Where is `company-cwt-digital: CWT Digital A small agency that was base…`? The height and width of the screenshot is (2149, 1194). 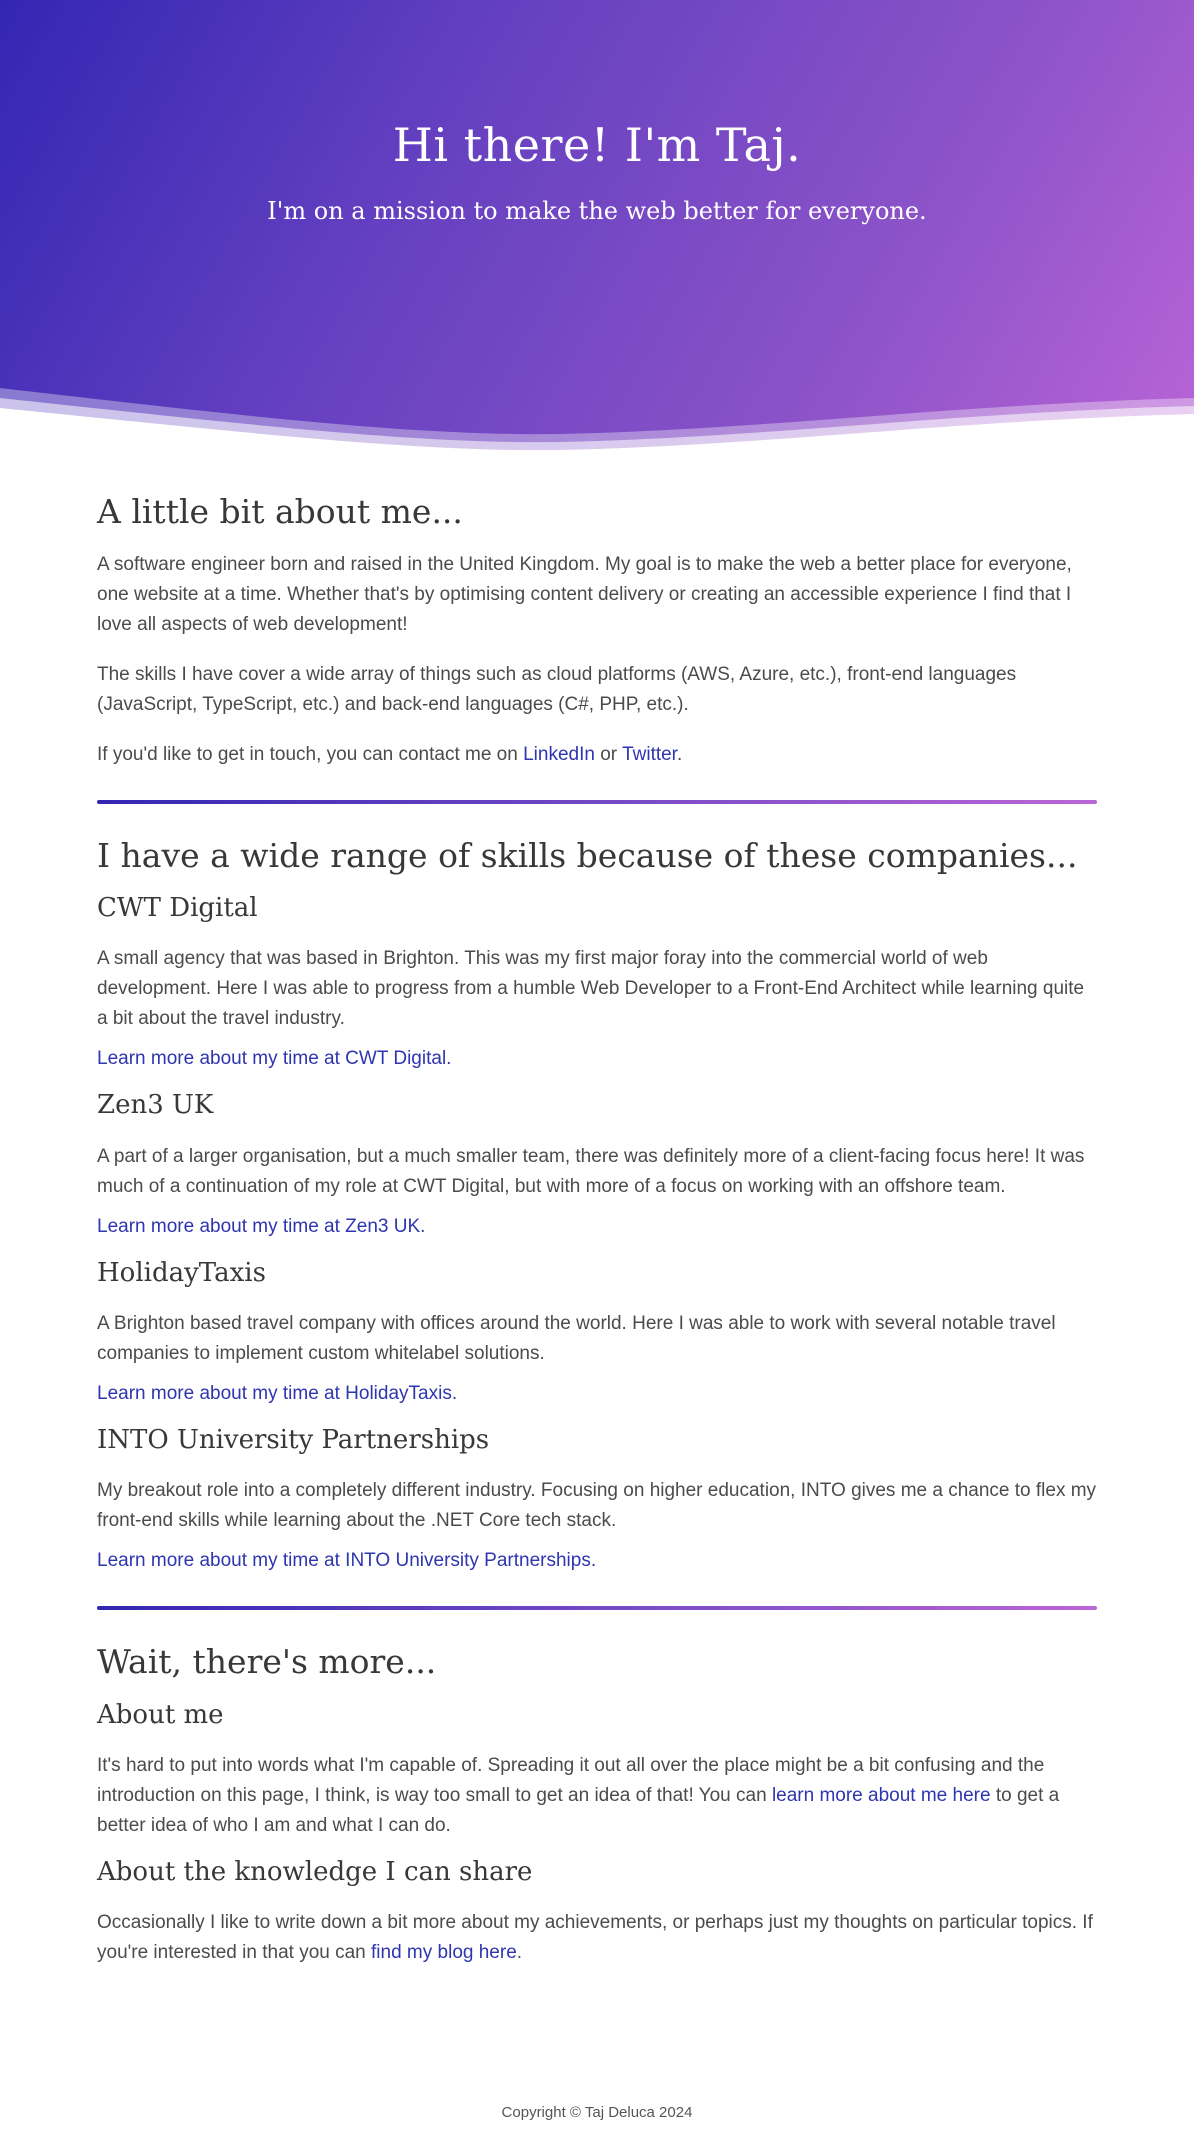 company-cwt-digital: CWT Digital A small agency that was base… is located at coordinates (597, 983).